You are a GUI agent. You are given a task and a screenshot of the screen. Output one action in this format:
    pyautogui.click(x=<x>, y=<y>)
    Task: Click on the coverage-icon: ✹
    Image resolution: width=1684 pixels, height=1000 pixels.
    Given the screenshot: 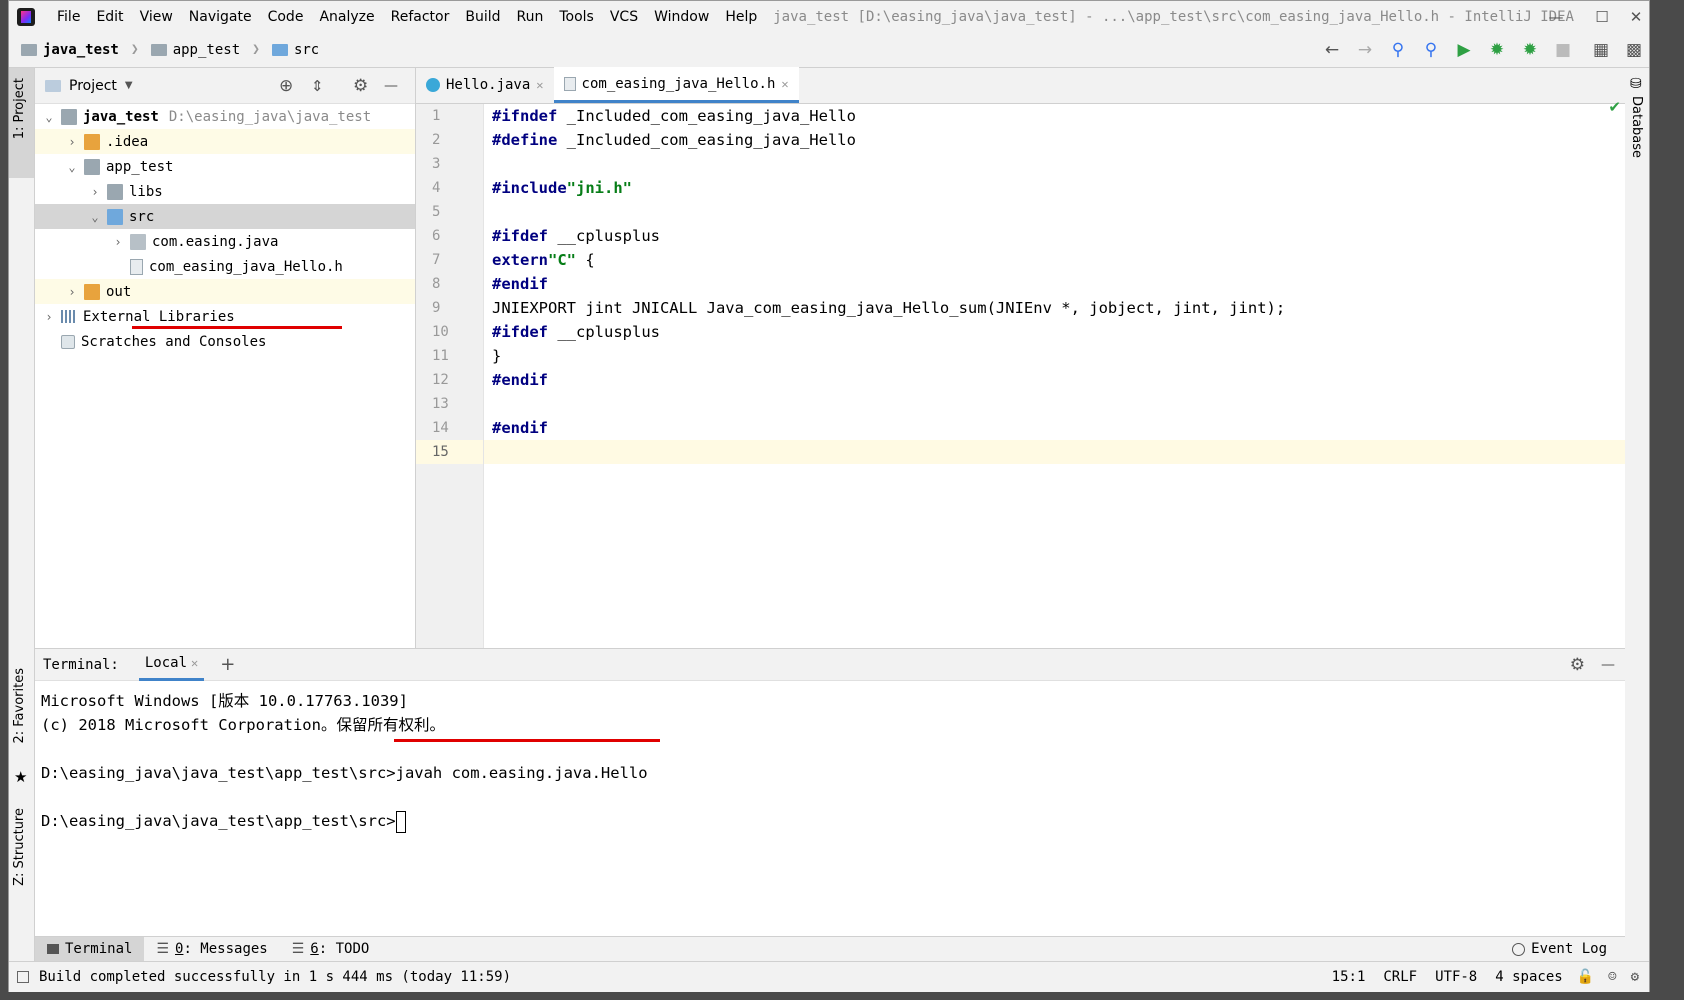 What is the action you would take?
    pyautogui.click(x=1530, y=50)
    